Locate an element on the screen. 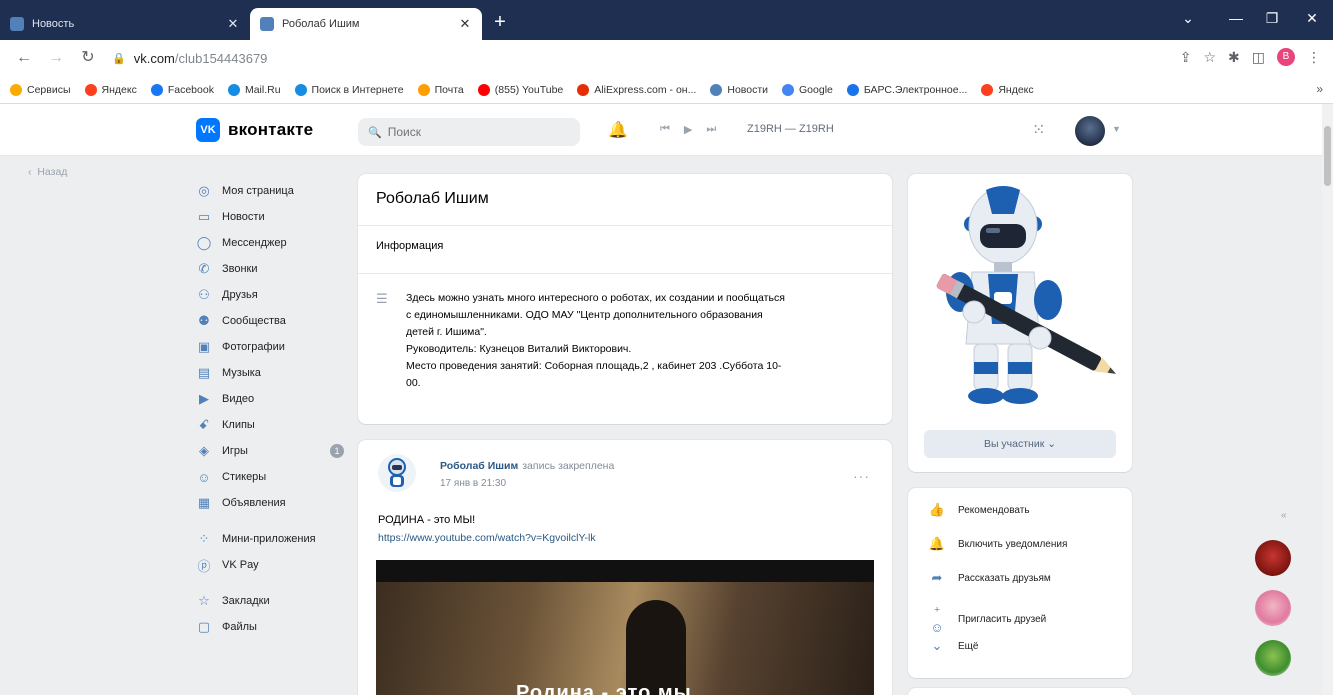 This screenshot has height=695, width=1333. collapse-rail-icon: « is located at coordinates (1284, 515).